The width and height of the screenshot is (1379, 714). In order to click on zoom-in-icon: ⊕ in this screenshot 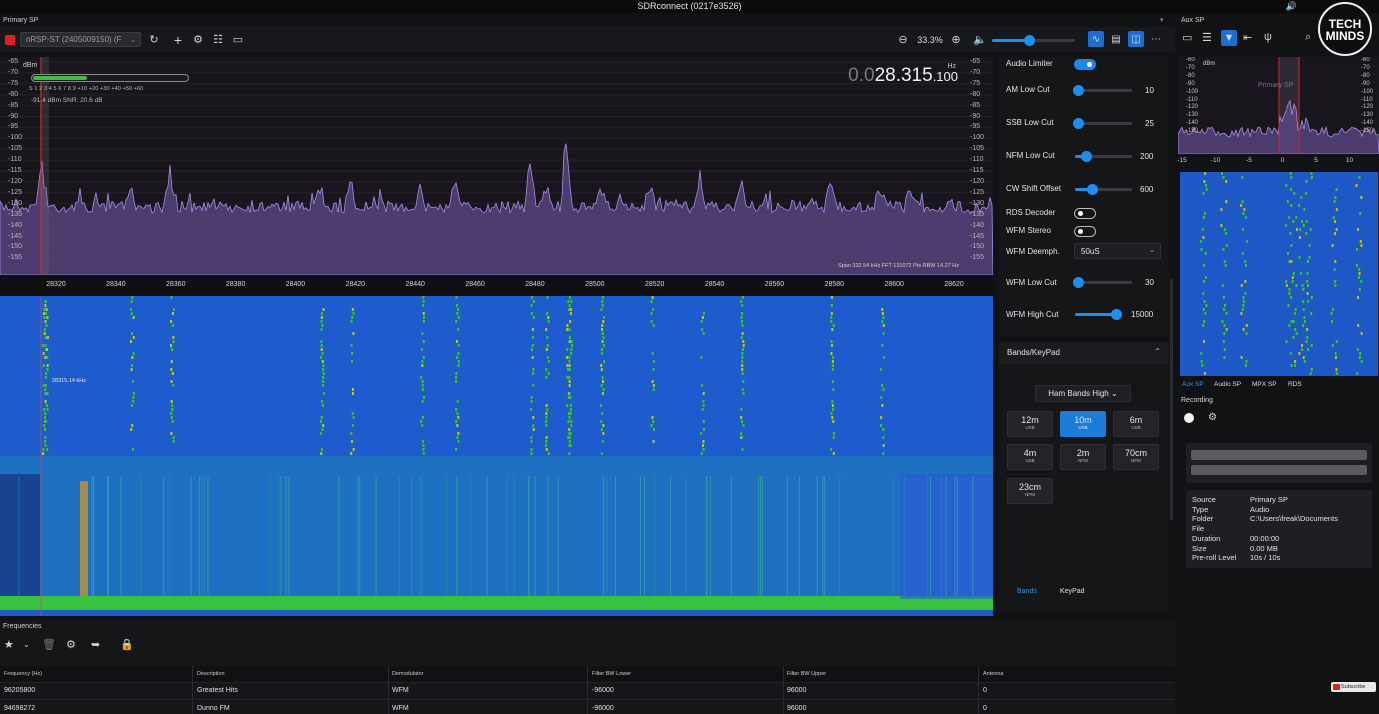, I will do `click(956, 39)`.